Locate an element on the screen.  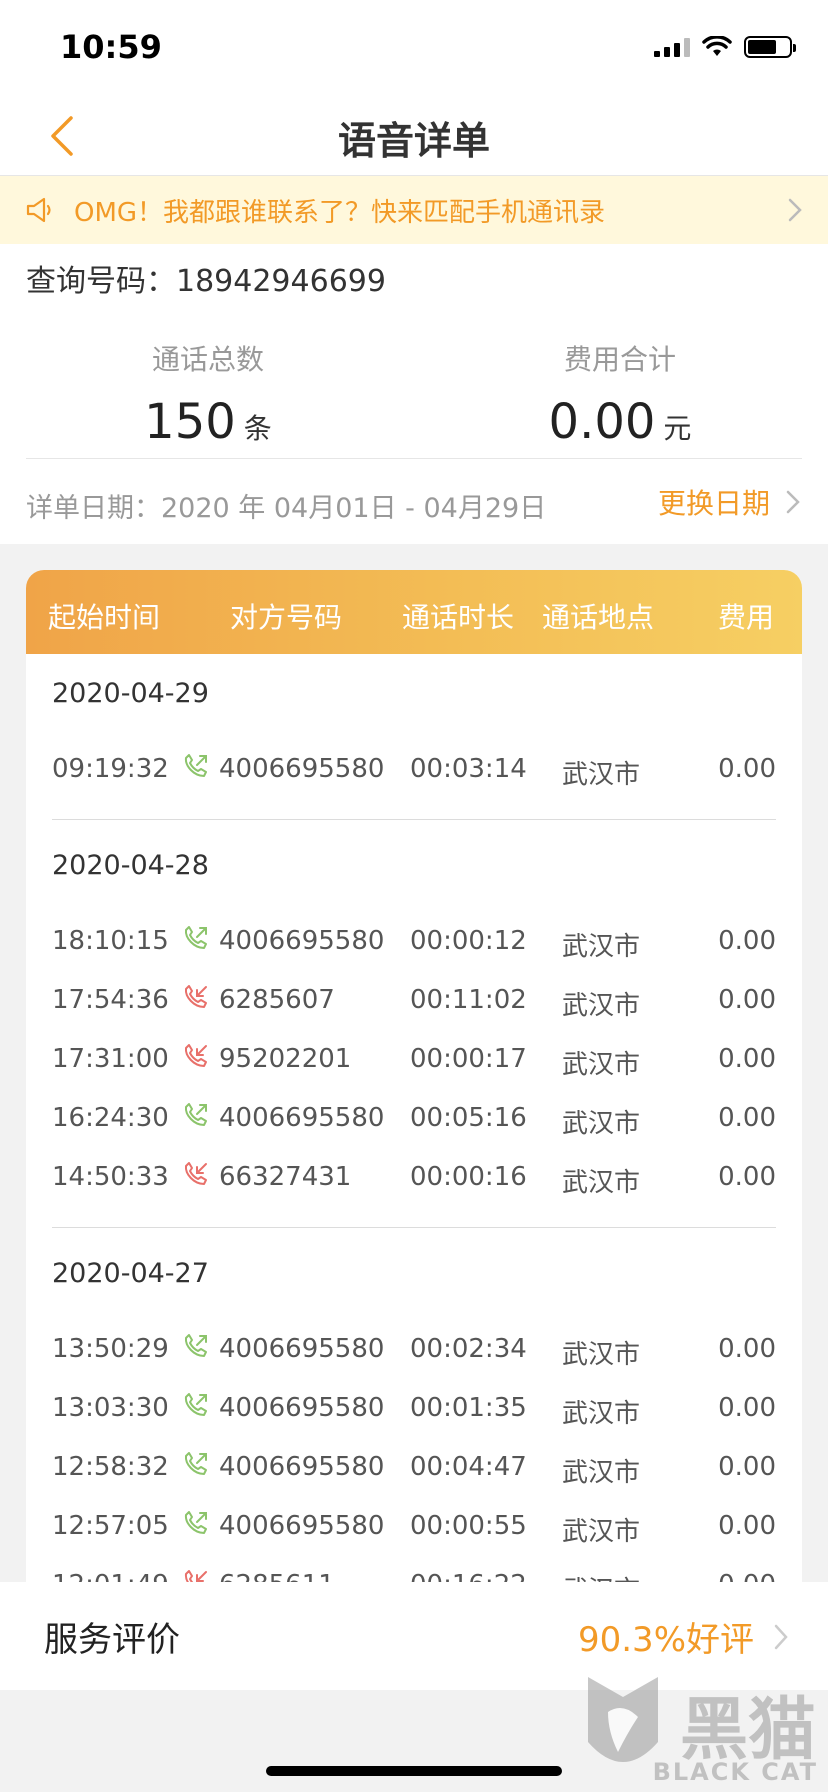
total-calls-value: 150 is located at coordinates (190, 422).